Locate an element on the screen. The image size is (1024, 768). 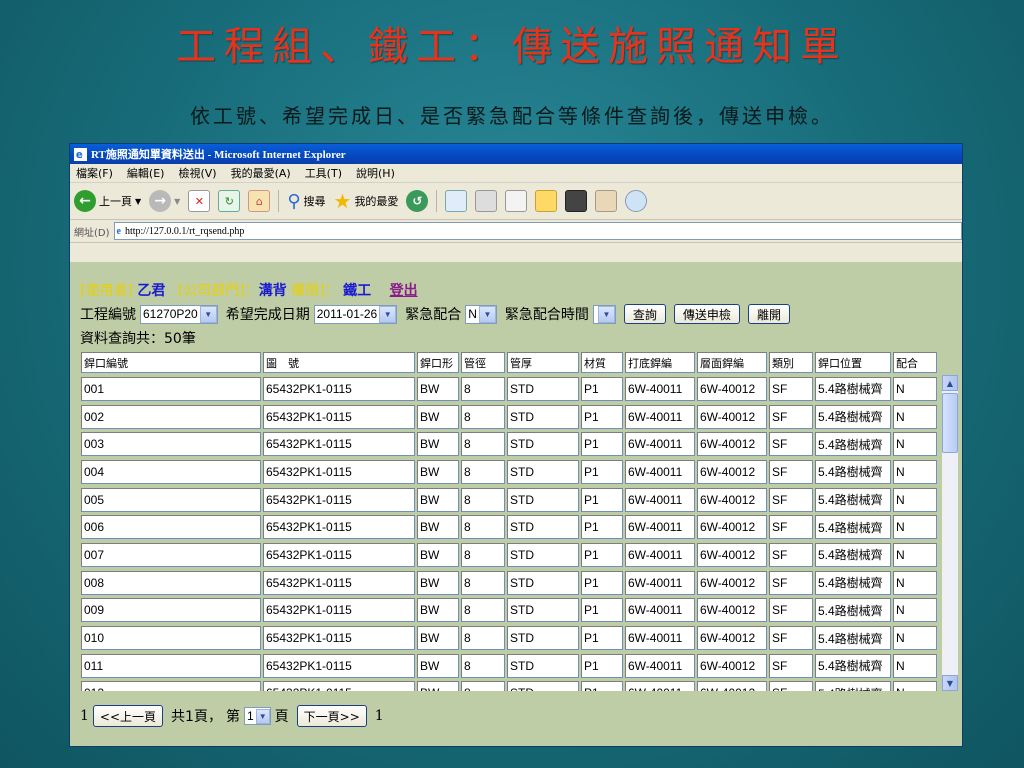
table-cell-input: 008 is located at coordinates (171, 582).